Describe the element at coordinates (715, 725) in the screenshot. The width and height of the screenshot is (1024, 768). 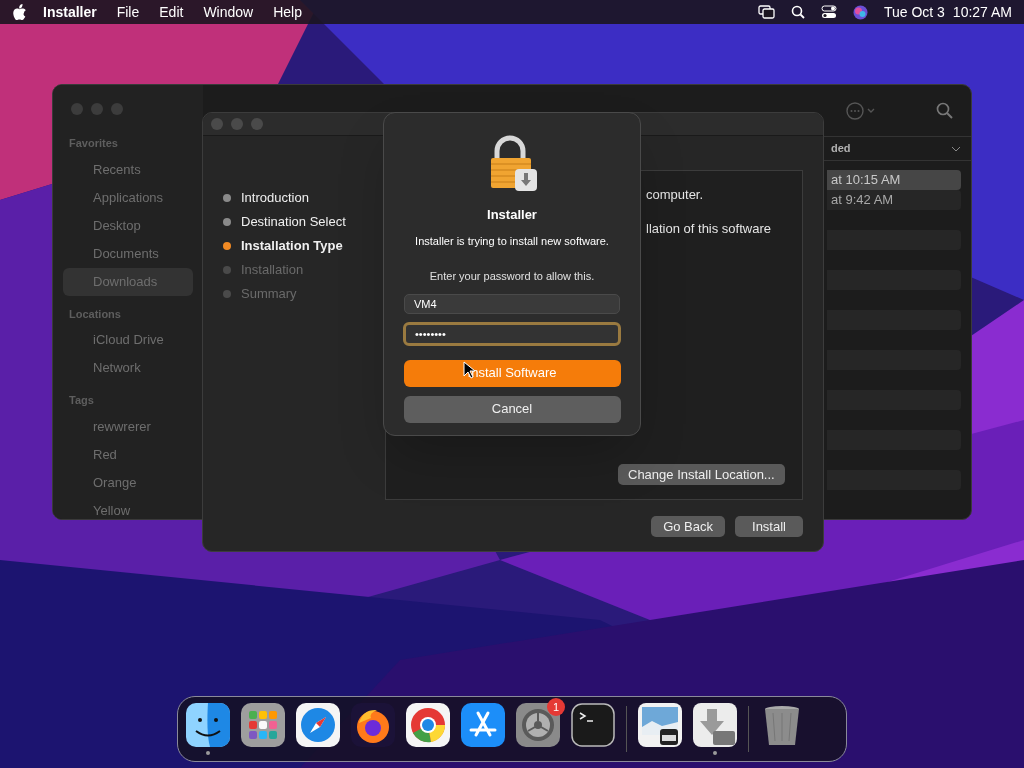
I see `installer-icon` at that location.